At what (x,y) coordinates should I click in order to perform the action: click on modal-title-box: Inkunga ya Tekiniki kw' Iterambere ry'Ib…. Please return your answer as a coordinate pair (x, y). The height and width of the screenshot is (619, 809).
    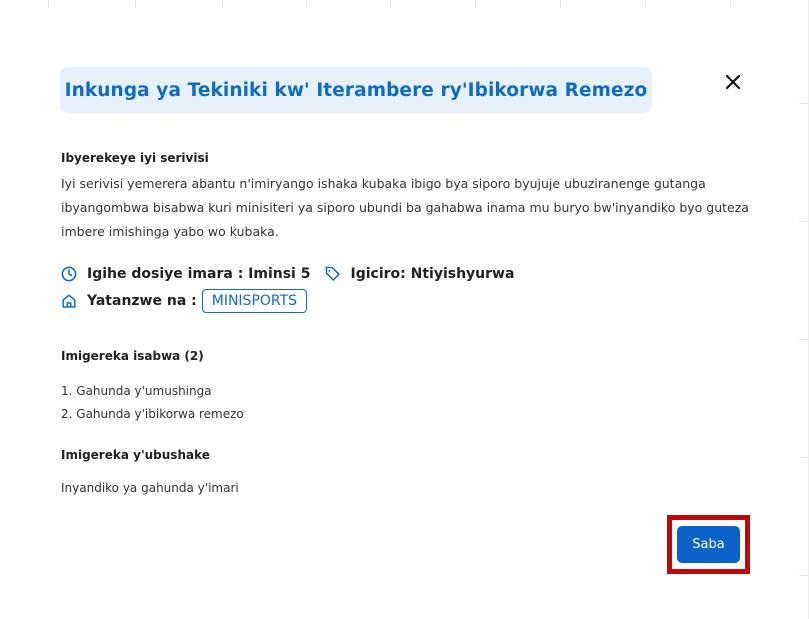
    Looking at the image, I should click on (356, 90).